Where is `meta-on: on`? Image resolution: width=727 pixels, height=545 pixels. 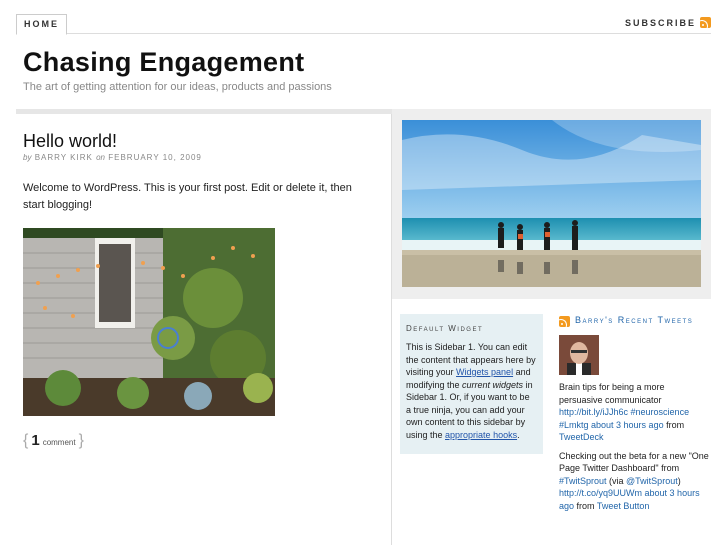 meta-on: on is located at coordinates (100, 157).